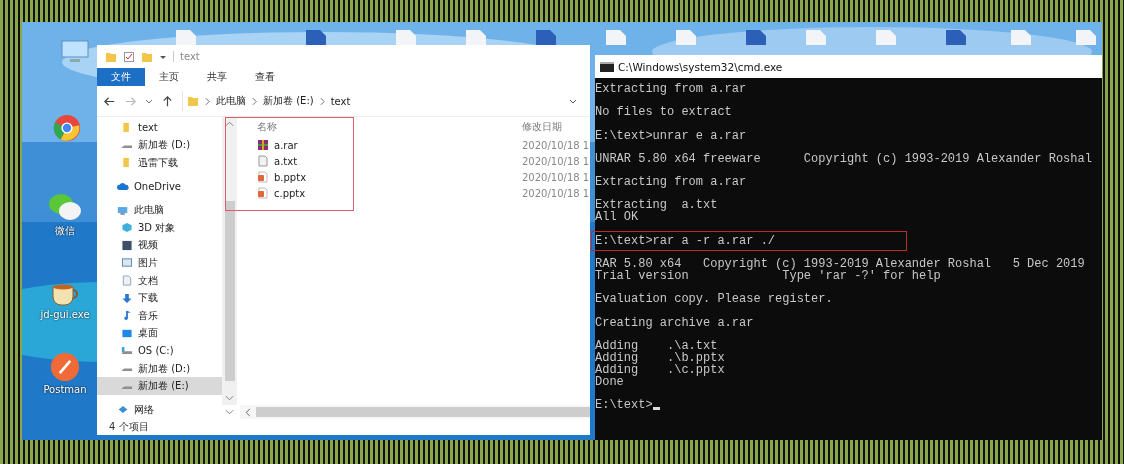 Image resolution: width=1124 pixels, height=464 pixels. I want to click on up-arrow-icon, so click(167, 101).